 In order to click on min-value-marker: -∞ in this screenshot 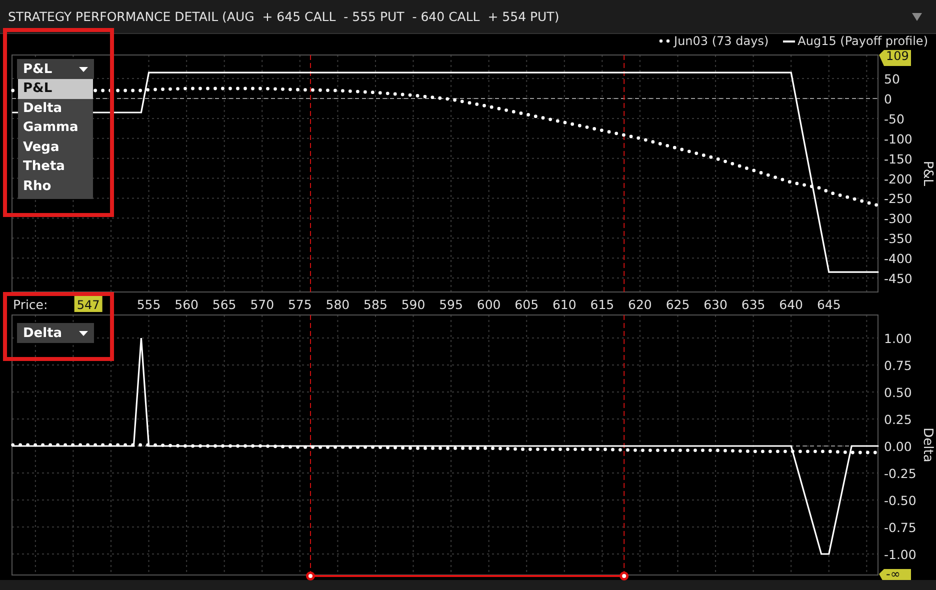, I will do `click(895, 573)`.